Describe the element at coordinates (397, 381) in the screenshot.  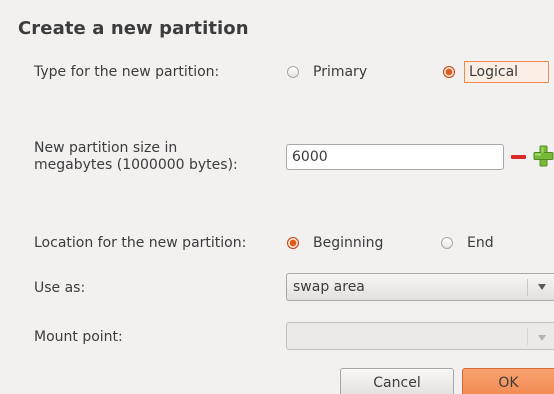
I see `cancel-button: Cancel` at that location.